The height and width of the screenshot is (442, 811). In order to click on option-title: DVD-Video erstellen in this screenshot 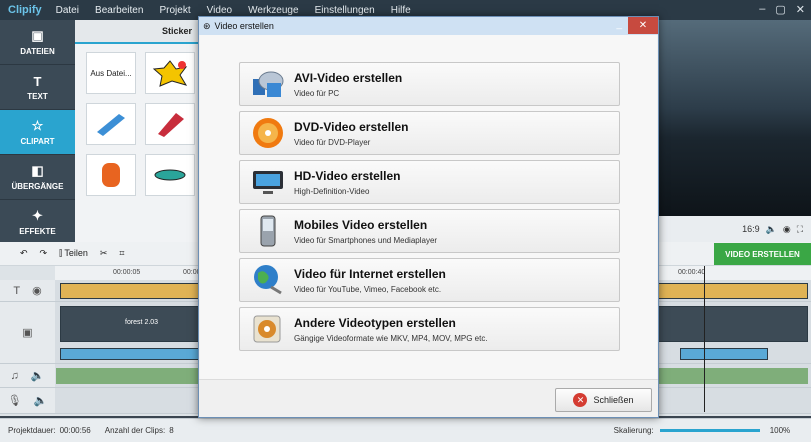, I will do `click(351, 126)`.